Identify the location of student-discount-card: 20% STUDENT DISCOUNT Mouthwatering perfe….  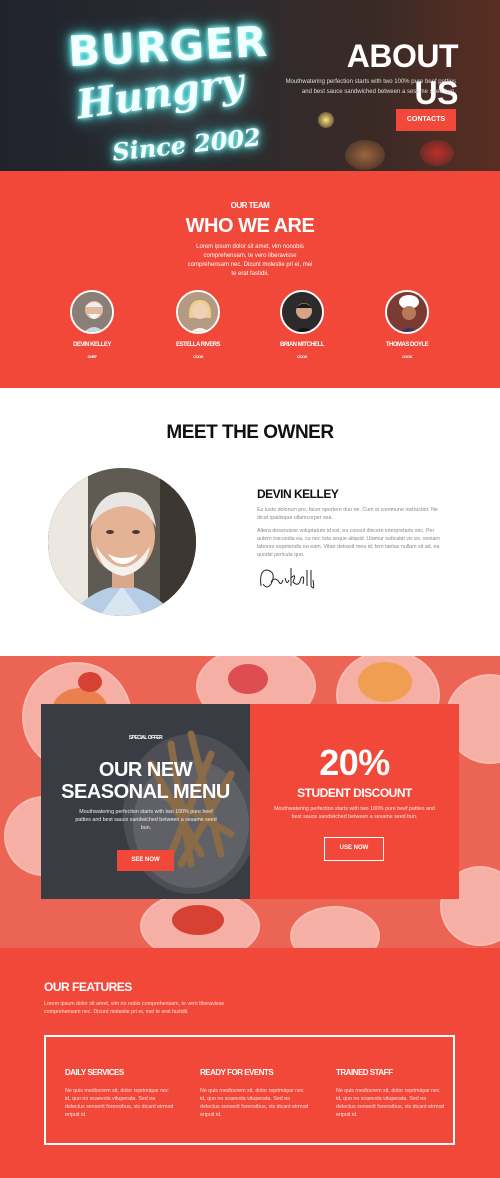
(354, 801).